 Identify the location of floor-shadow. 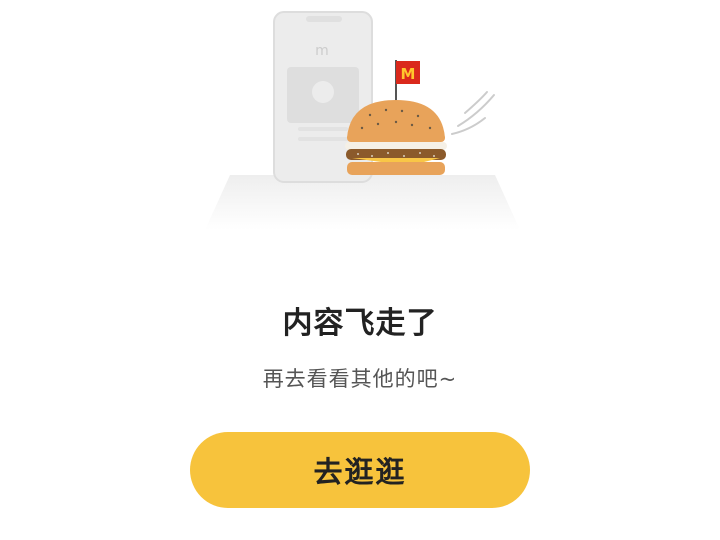
(362, 202).